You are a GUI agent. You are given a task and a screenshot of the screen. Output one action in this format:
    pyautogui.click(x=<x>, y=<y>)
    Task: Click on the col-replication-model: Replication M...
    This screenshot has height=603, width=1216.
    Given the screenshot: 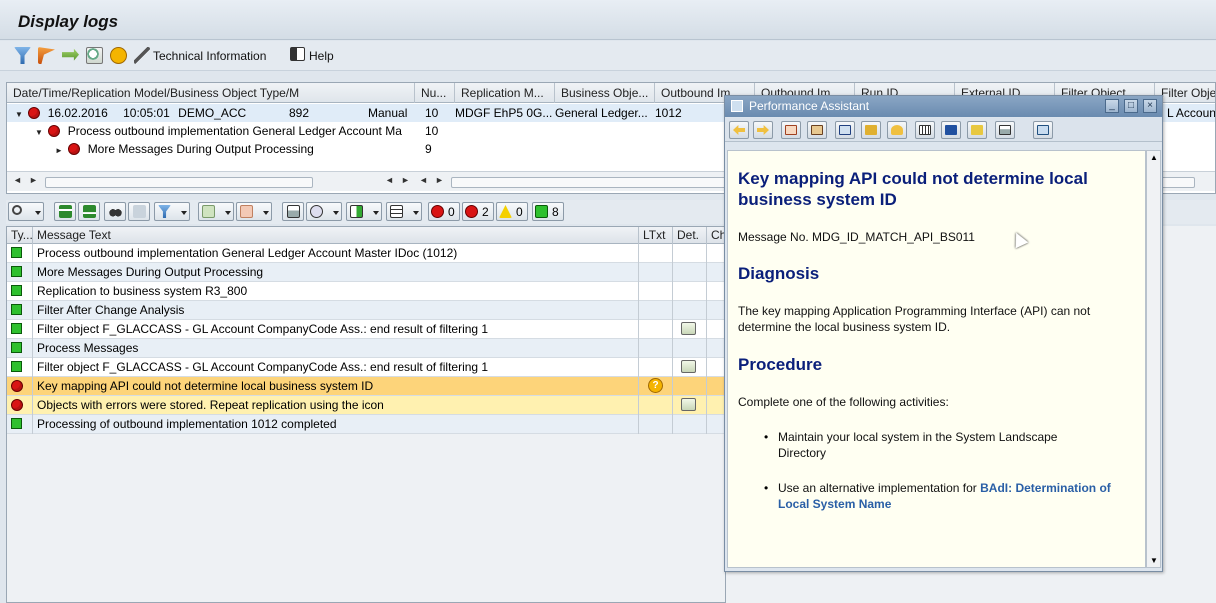 What is the action you would take?
    pyautogui.click(x=505, y=93)
    